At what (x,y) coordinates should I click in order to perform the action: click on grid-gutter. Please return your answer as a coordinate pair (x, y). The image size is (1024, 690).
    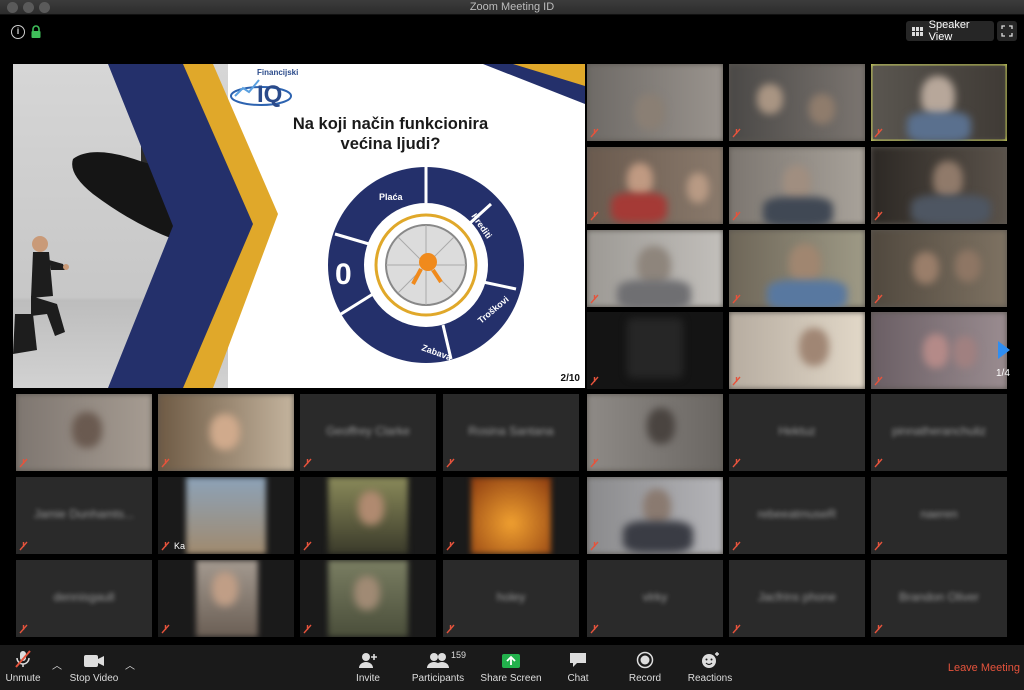
    Looking at the image, I should click on (1018, 226).